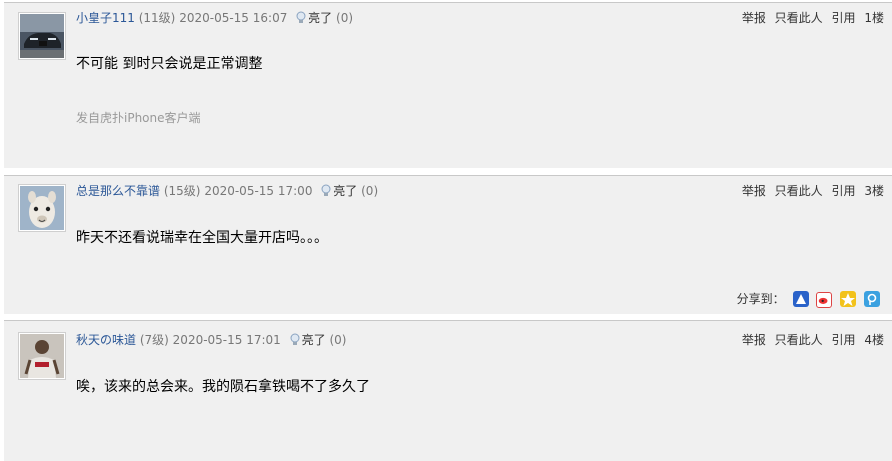 The width and height of the screenshot is (892, 461). What do you see at coordinates (800, 299) in the screenshot?
I see `baidu-share-icon` at bounding box center [800, 299].